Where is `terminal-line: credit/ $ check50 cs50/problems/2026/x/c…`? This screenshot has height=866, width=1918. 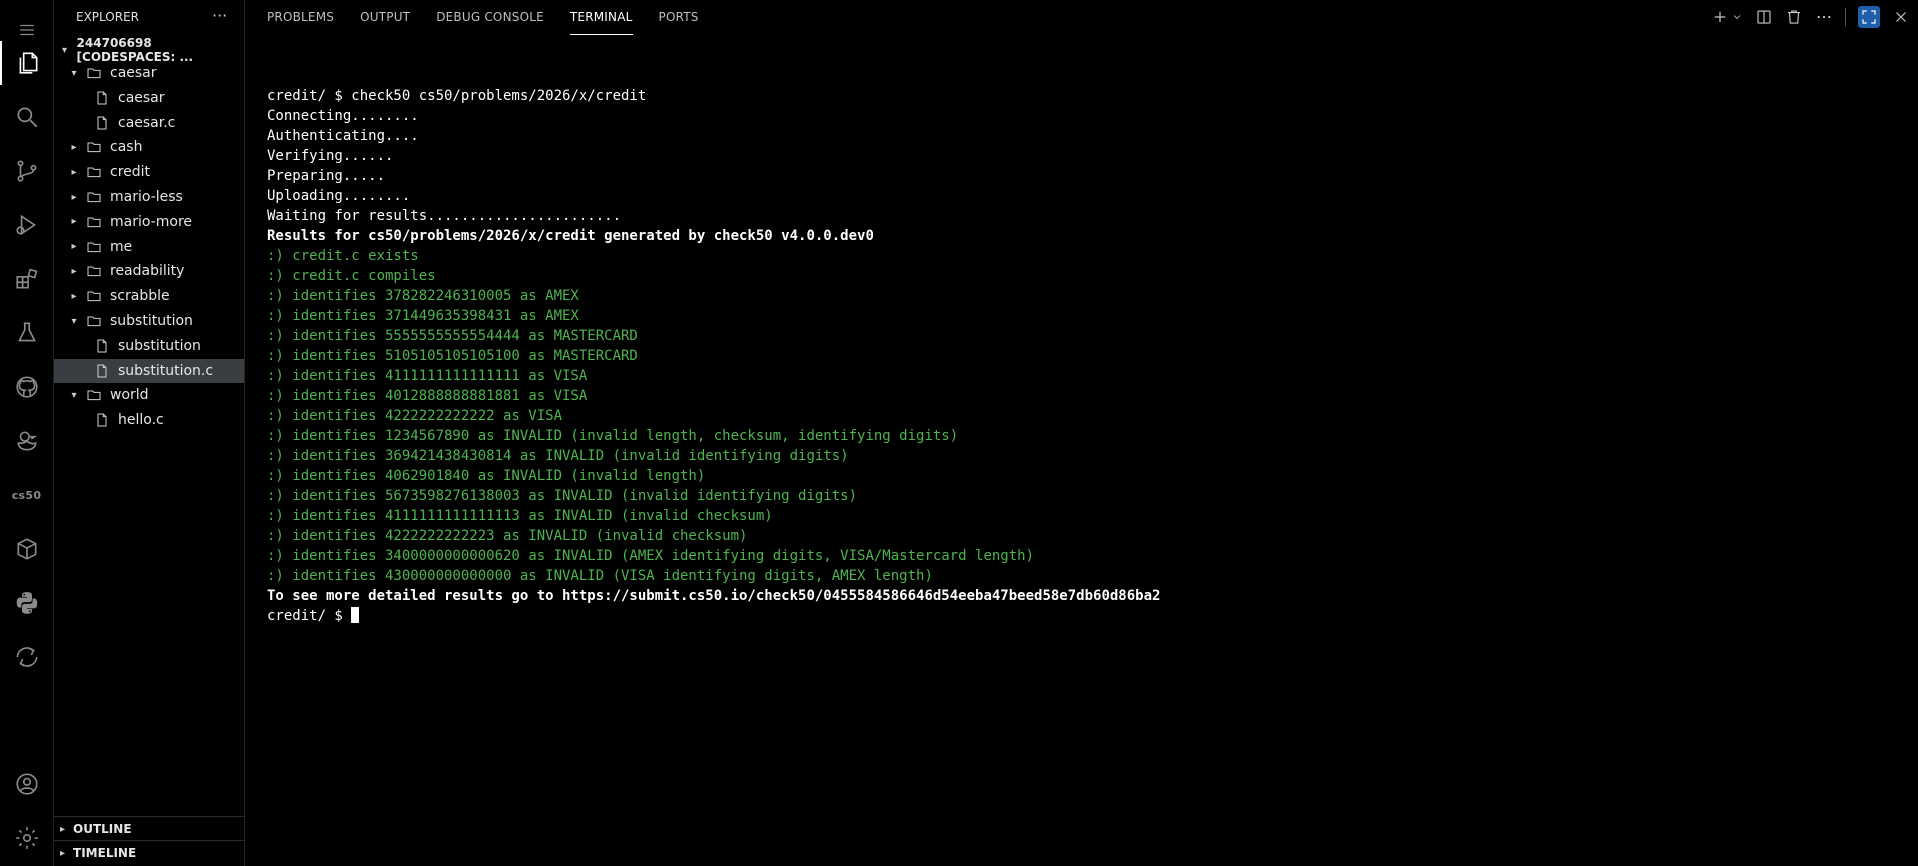
terminal-line: credit/ $ check50 cs50/problems/2026/x/c… is located at coordinates (457, 96).